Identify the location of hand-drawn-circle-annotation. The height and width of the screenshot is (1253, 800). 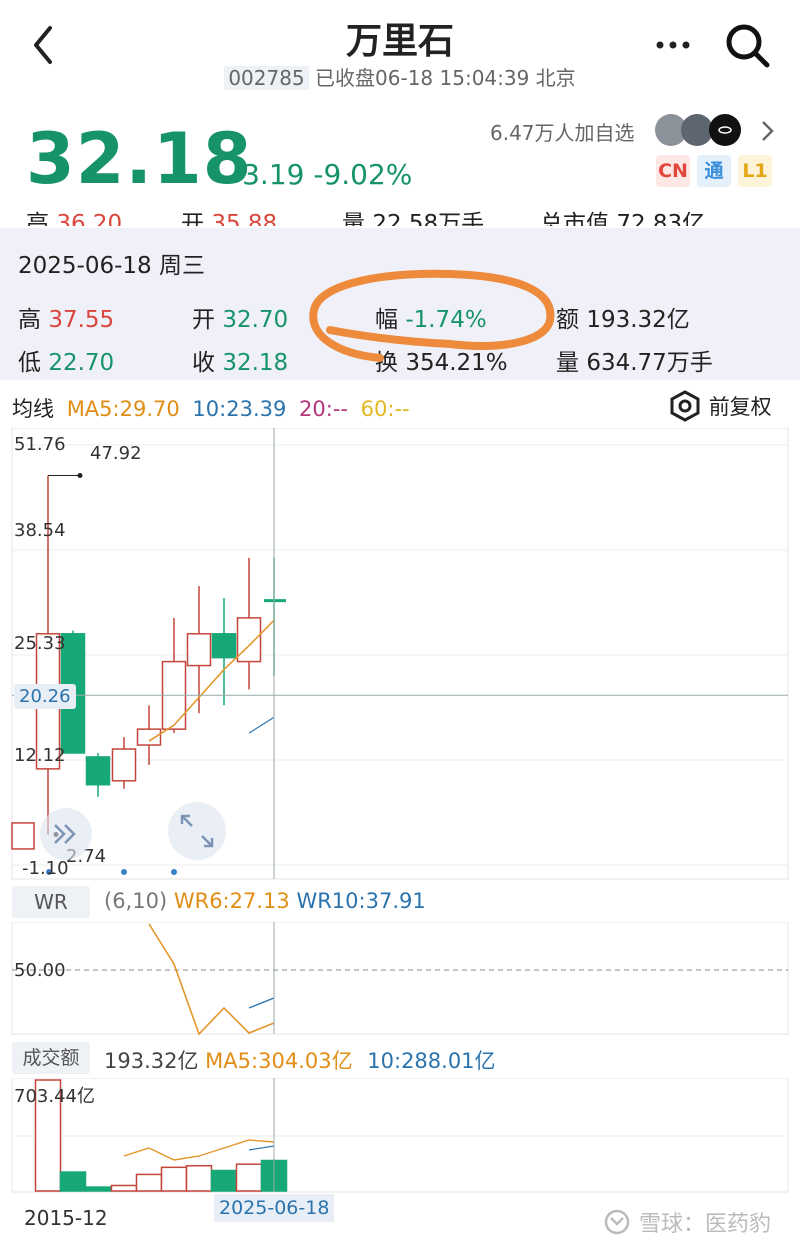
(432, 315).